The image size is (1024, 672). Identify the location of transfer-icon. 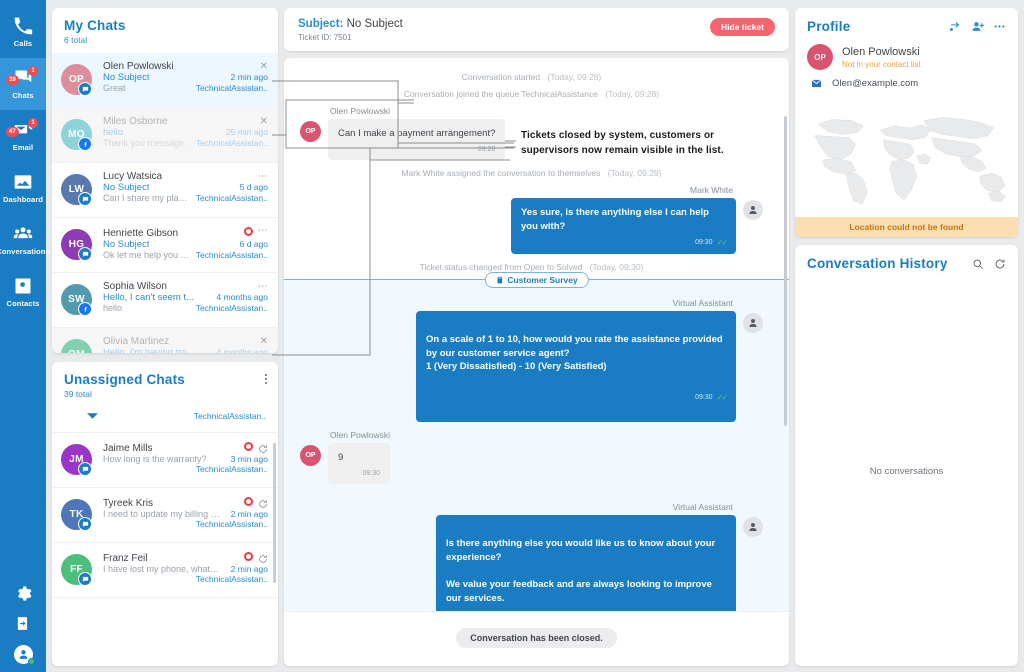
(955, 26).